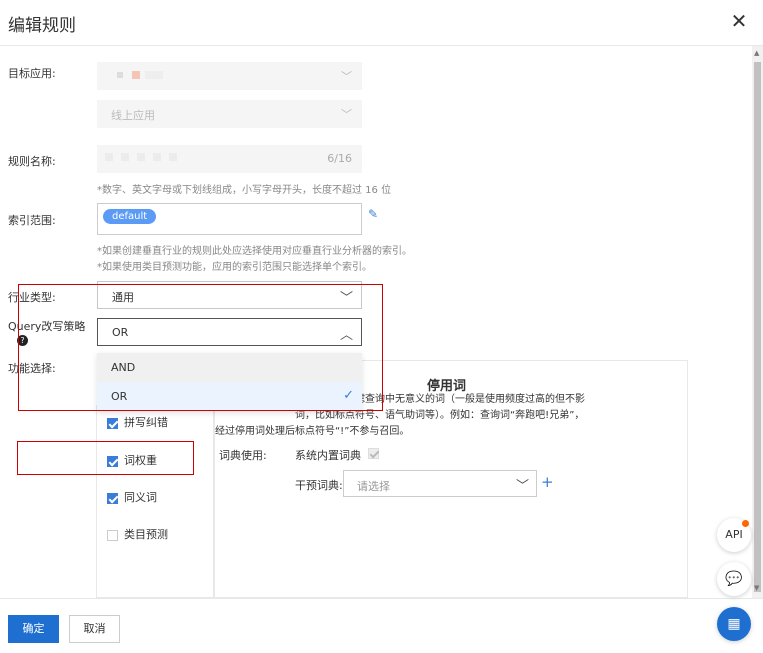  What do you see at coordinates (745, 523) in the screenshot?
I see `notification-dot` at bounding box center [745, 523].